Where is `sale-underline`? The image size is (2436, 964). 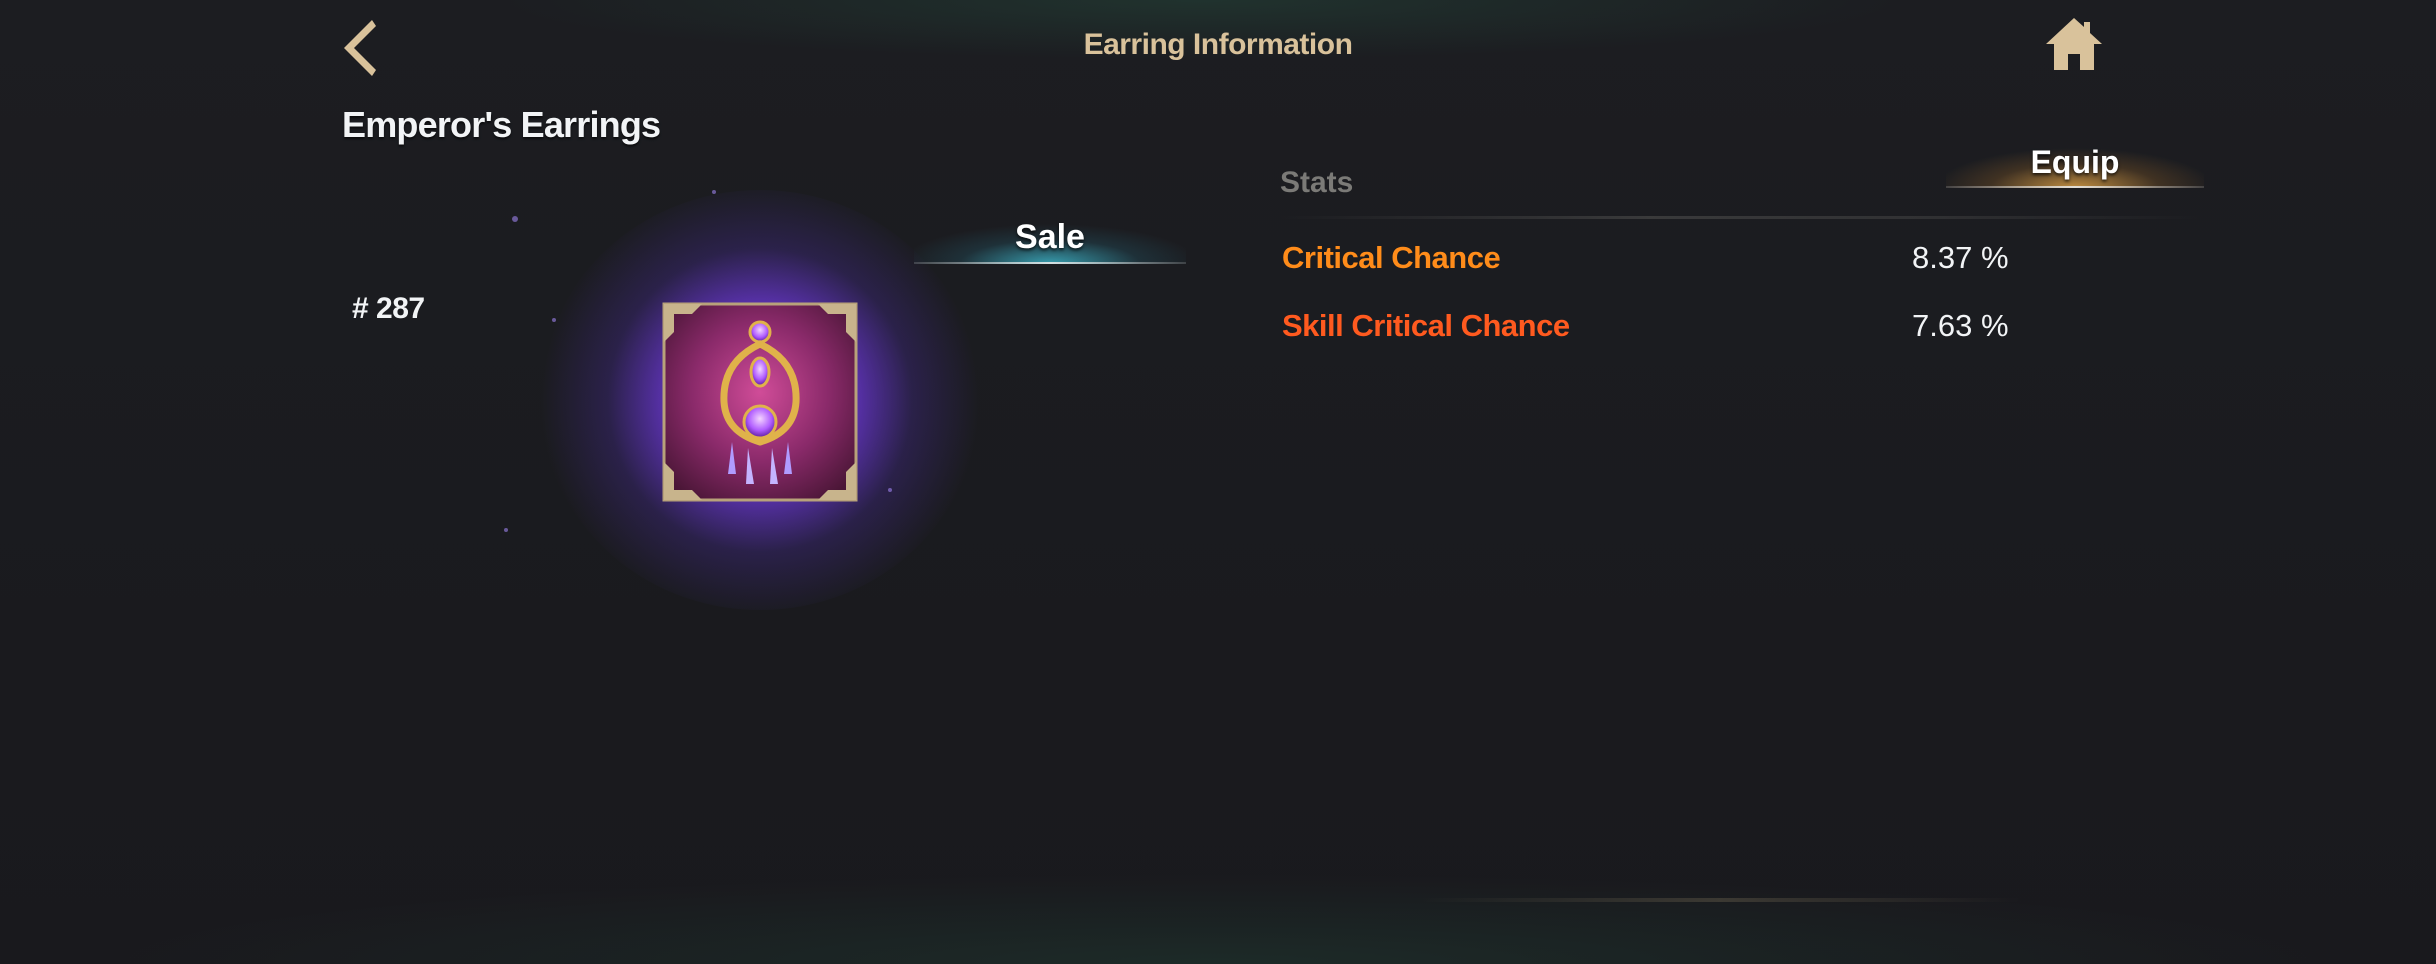 sale-underline is located at coordinates (1050, 263).